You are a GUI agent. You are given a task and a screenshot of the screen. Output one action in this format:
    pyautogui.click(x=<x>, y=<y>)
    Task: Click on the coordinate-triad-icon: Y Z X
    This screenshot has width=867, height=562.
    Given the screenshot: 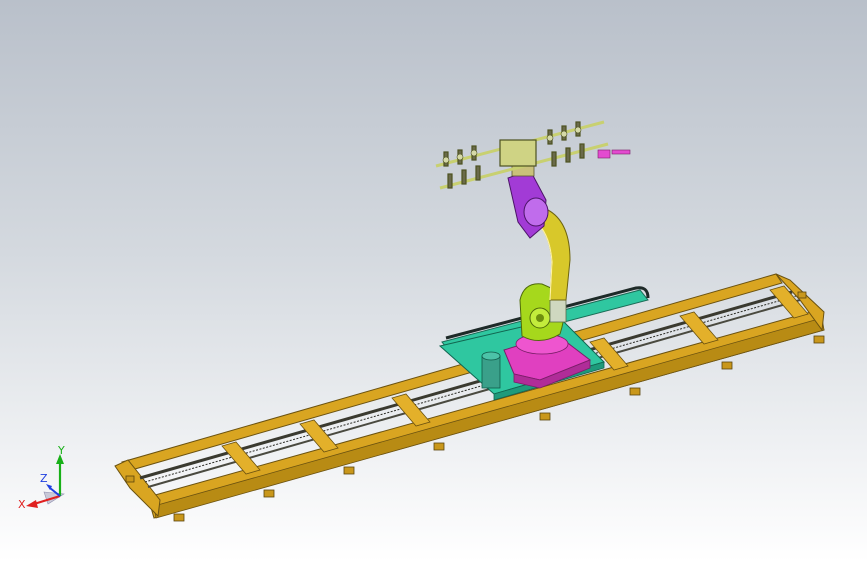 What is the action you would take?
    pyautogui.click(x=41, y=477)
    